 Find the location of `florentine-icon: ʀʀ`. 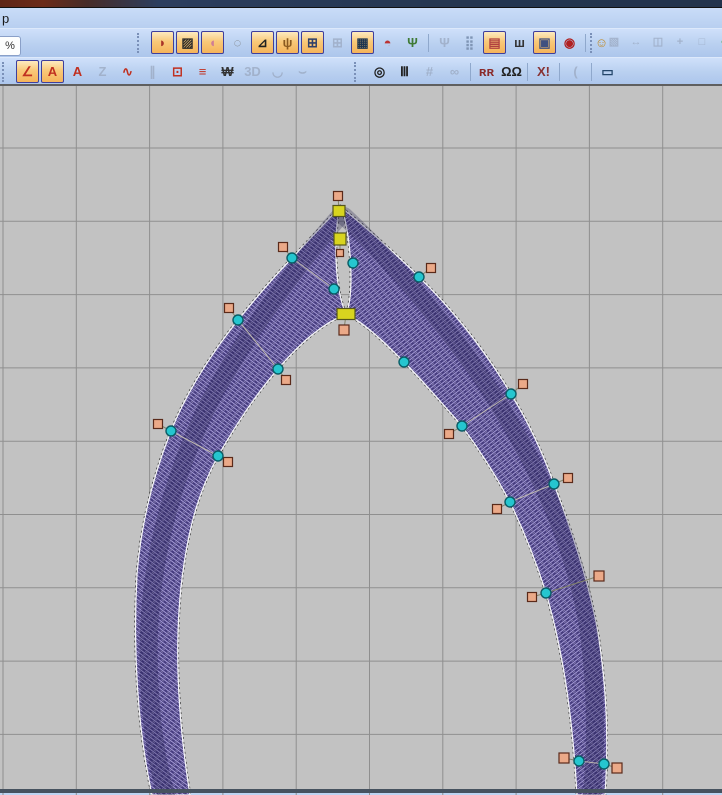

florentine-icon: ʀʀ is located at coordinates (486, 71).